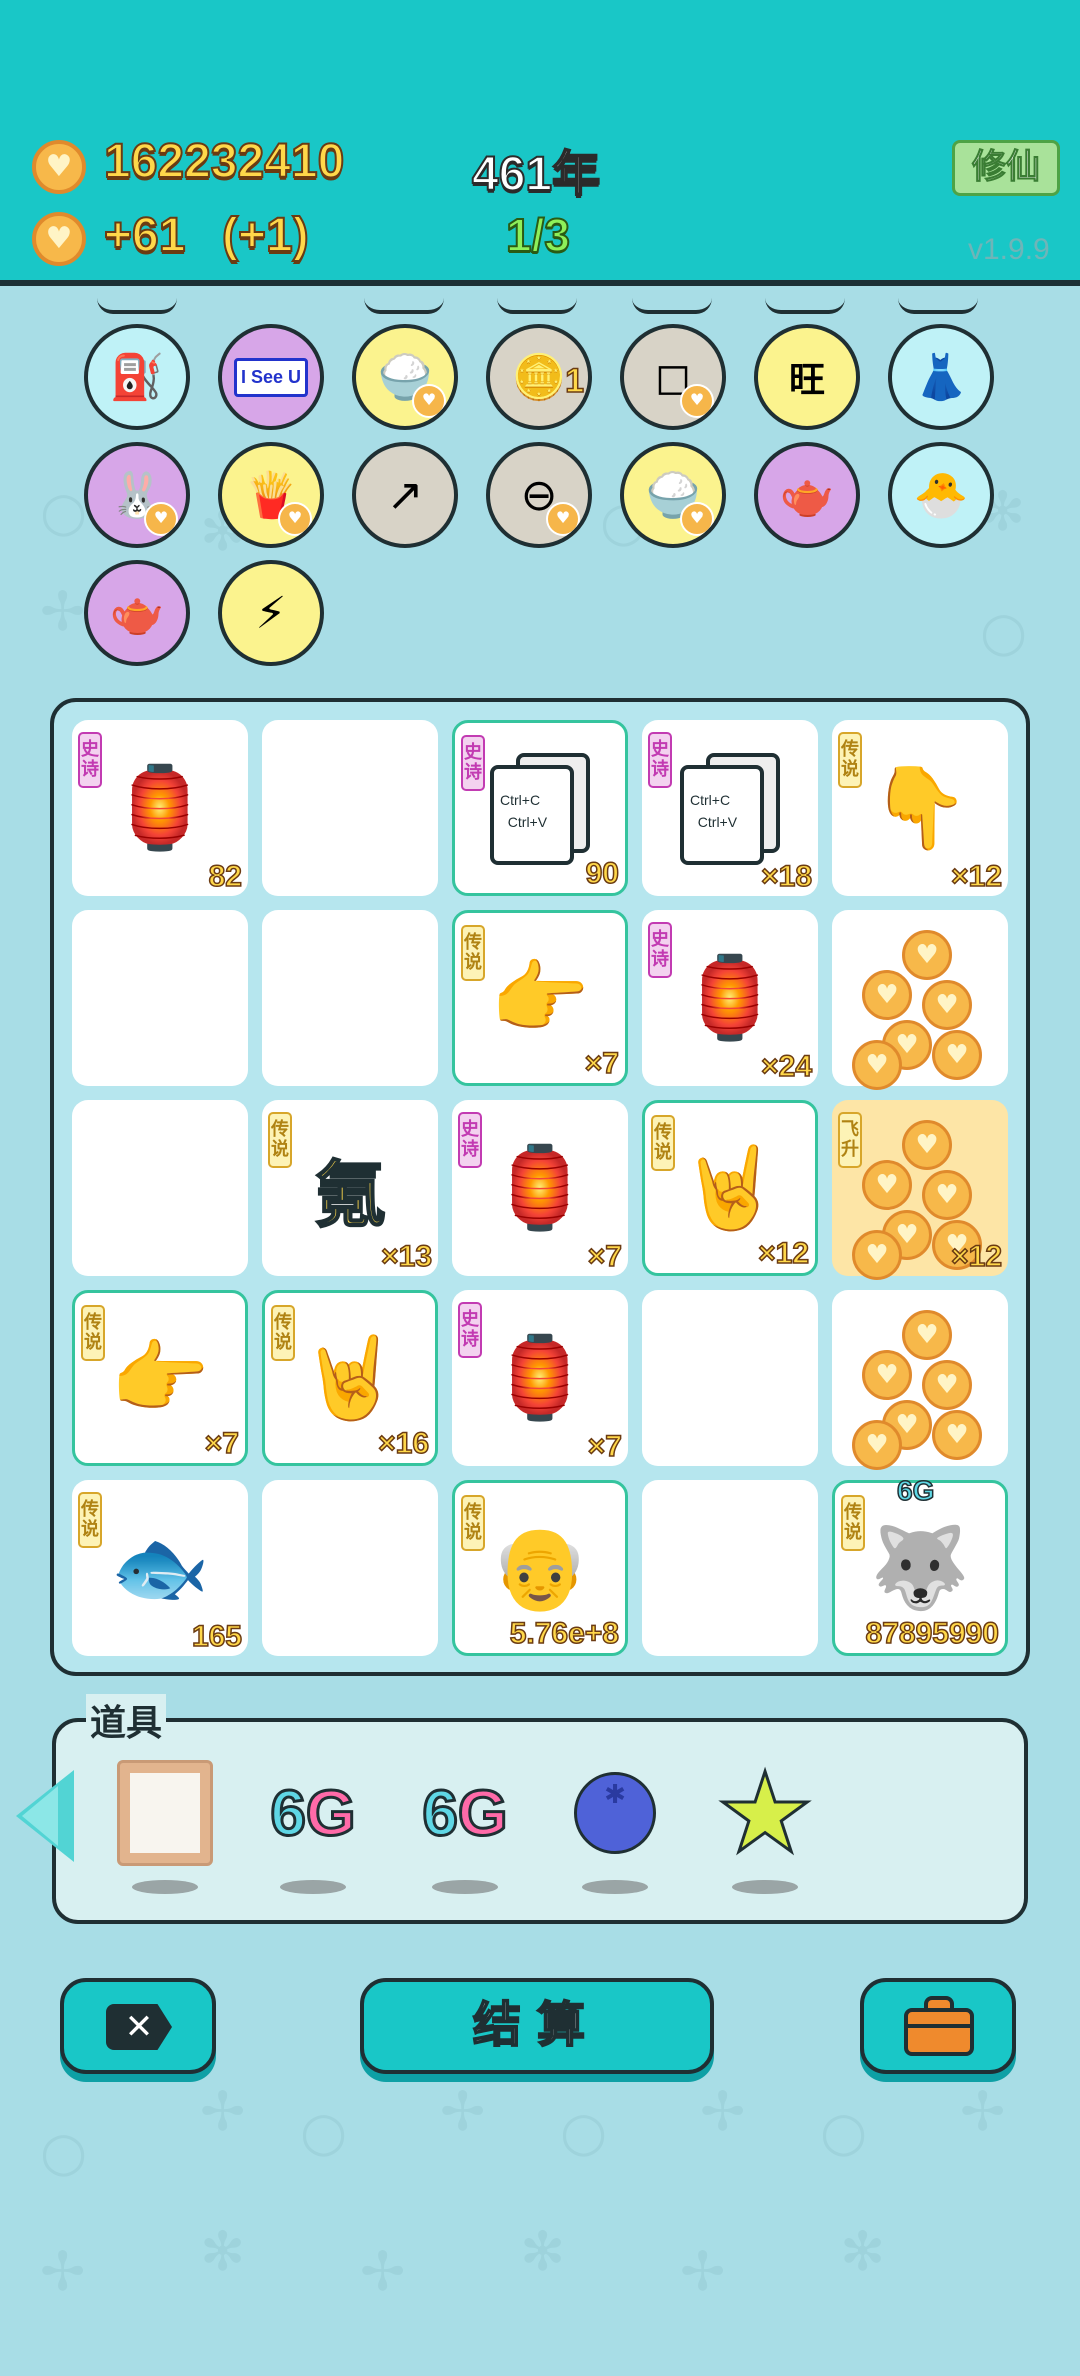 The width and height of the screenshot is (1080, 2376). I want to click on board-cell: Ctrl+C Ctrl+V 史诗 ×18, so click(730, 808).